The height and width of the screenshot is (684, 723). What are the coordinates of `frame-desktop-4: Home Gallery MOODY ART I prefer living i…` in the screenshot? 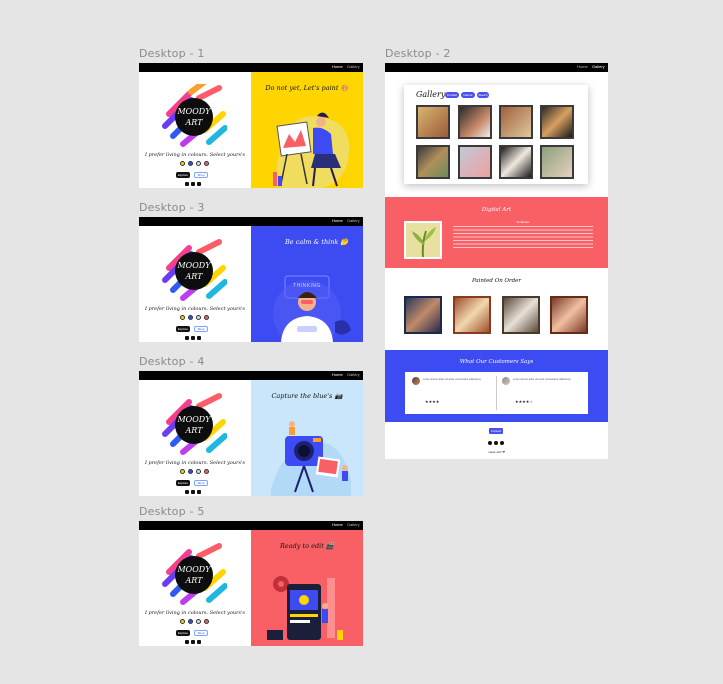 It's located at (251, 433).